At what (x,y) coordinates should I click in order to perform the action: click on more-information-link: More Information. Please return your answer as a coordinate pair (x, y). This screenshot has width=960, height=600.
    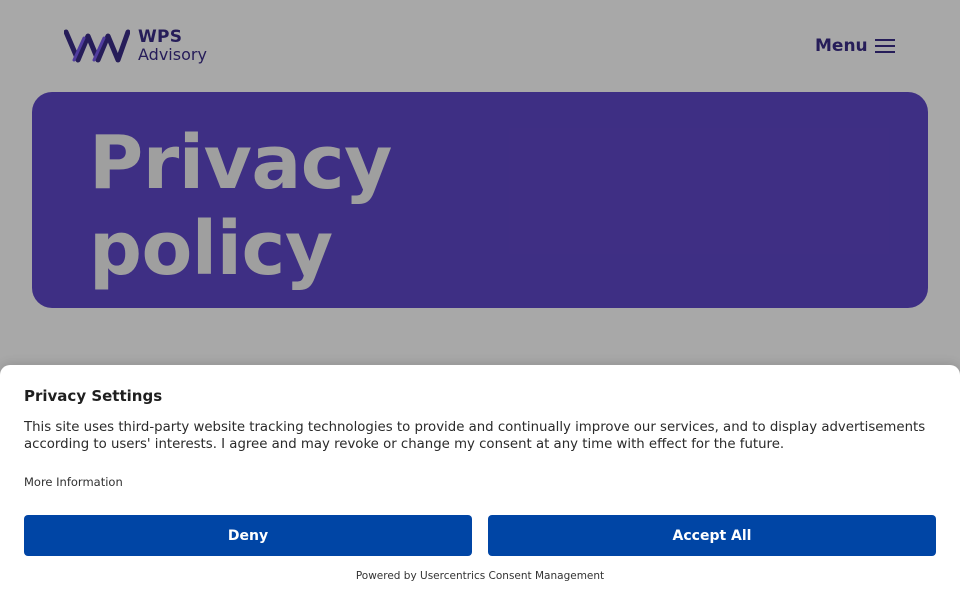
    Looking at the image, I should click on (73, 482).